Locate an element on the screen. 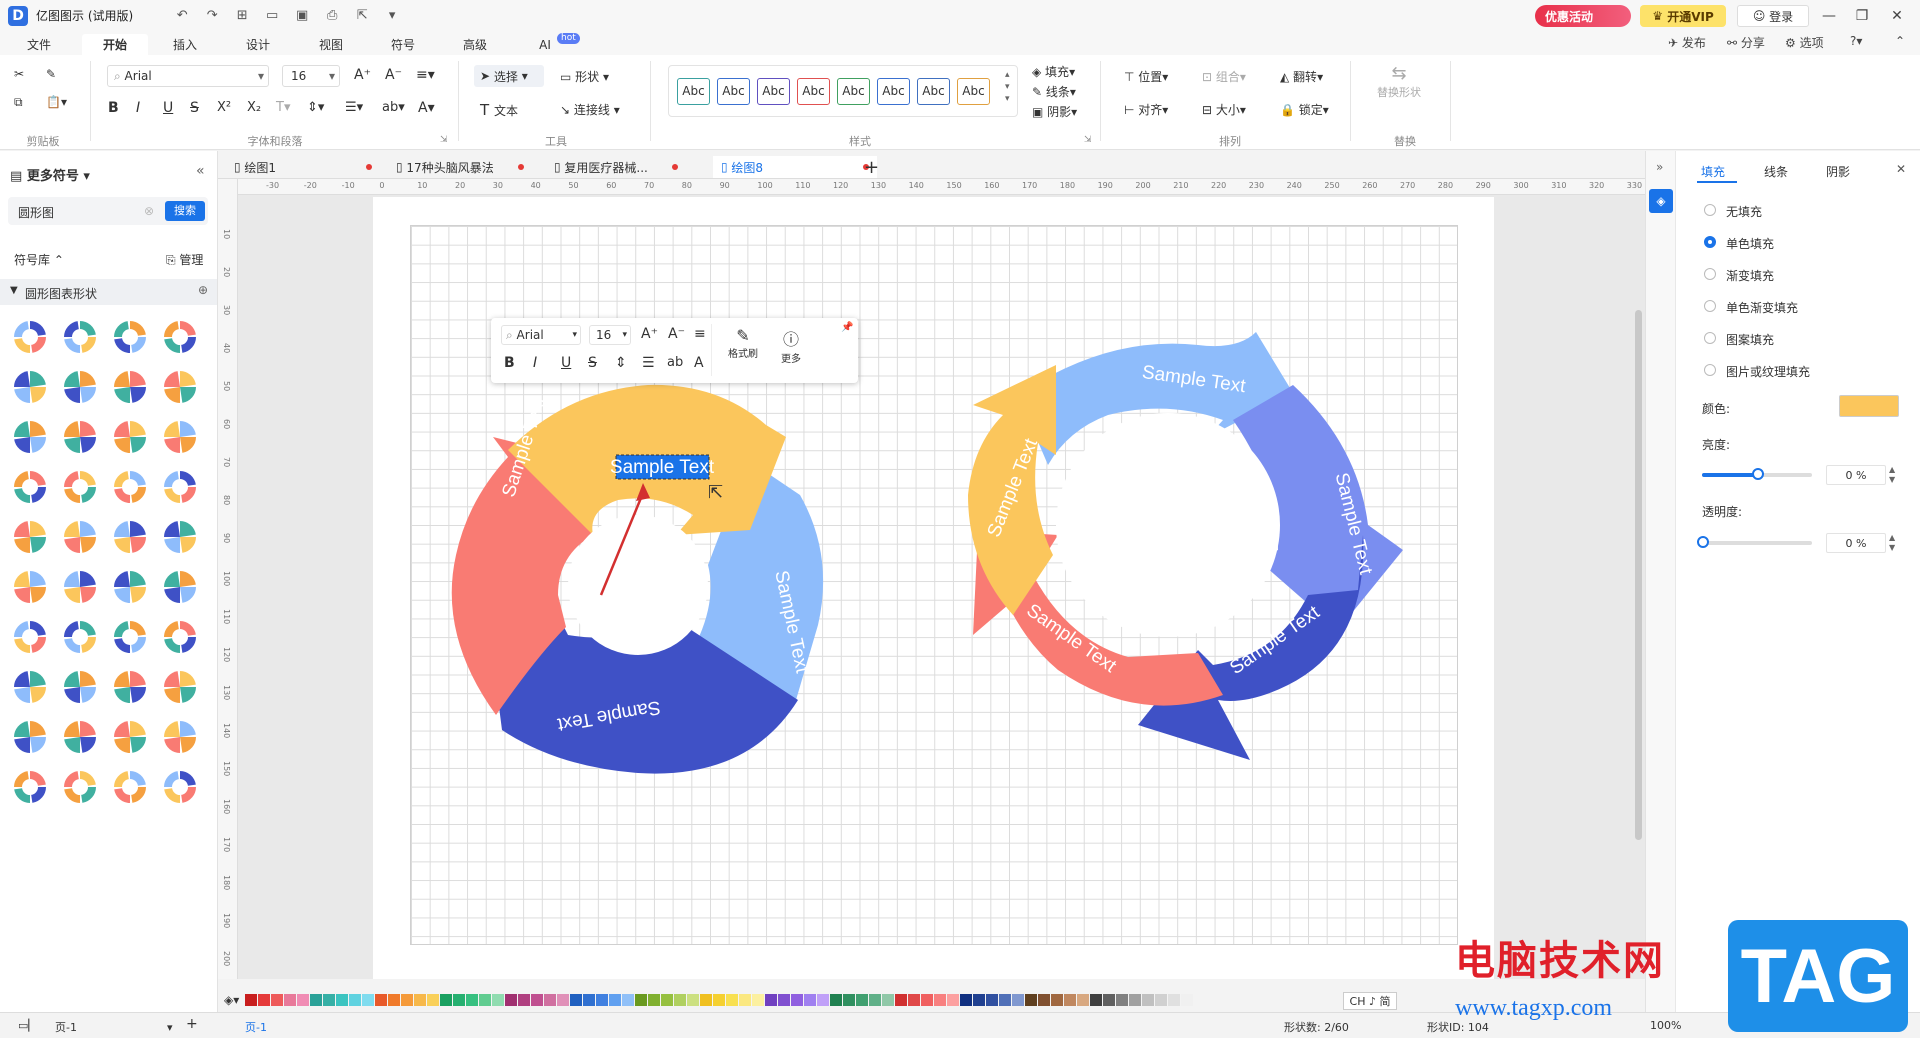 The height and width of the screenshot is (1038, 1920). expand-panel-icon: » is located at coordinates (1659, 167).